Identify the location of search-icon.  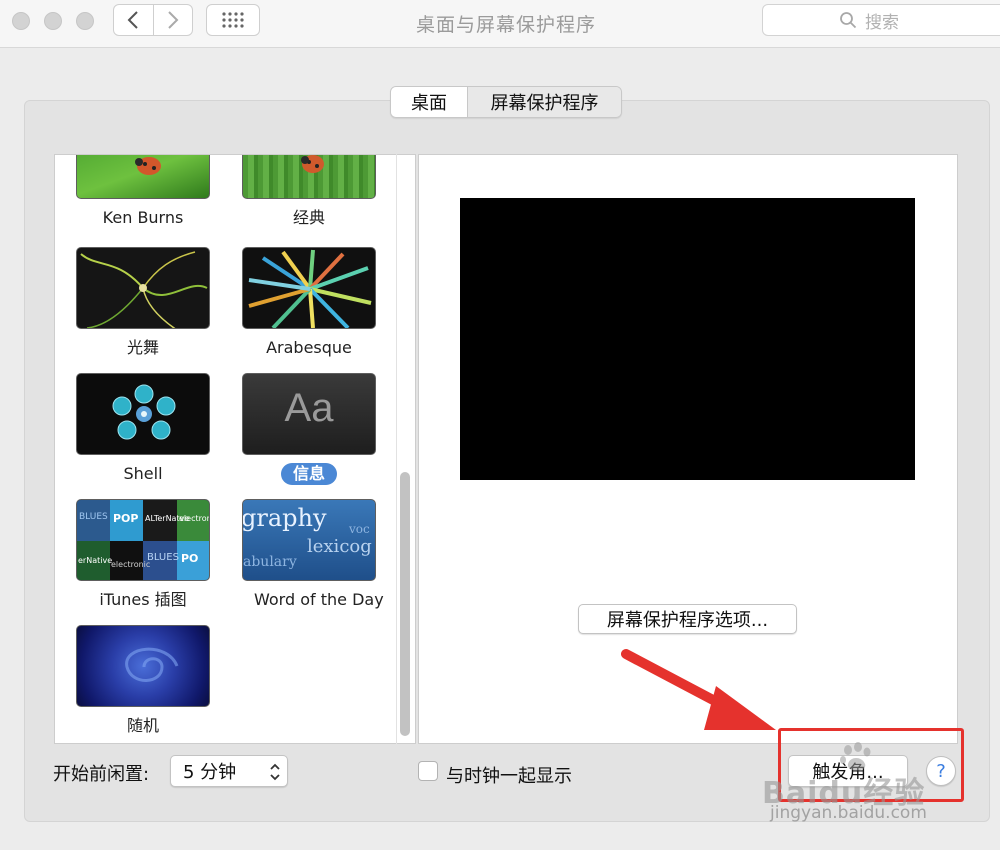
(848, 20).